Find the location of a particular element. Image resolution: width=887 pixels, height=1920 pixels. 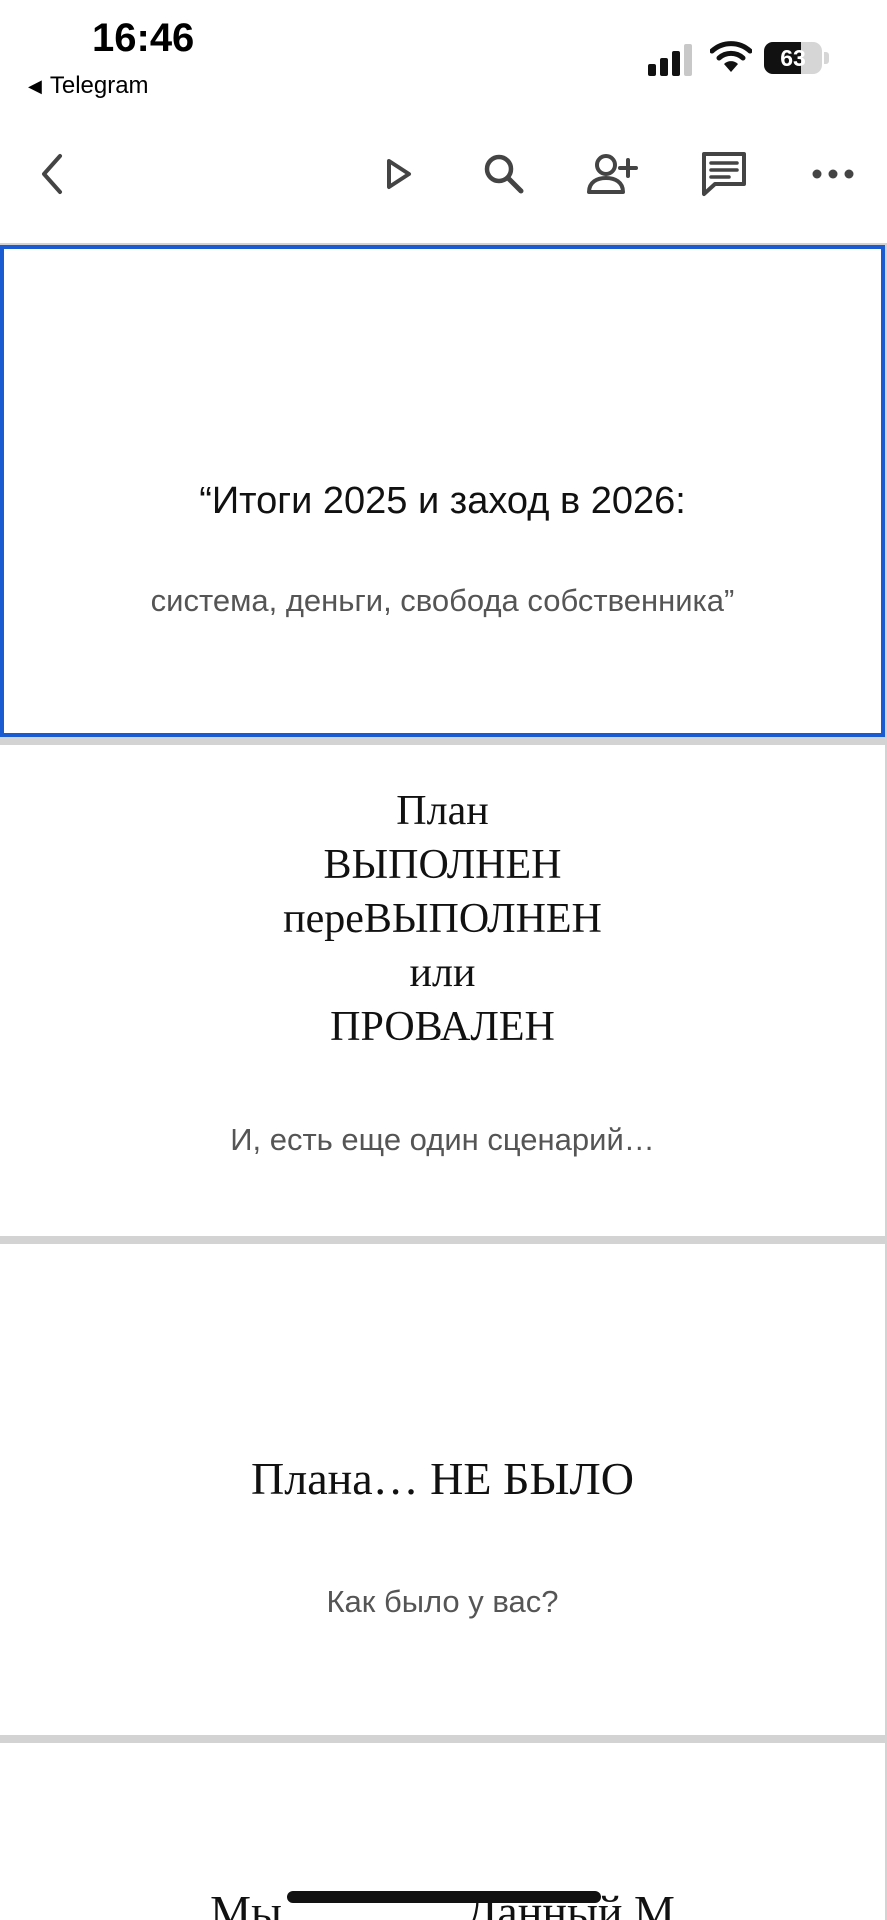

status-time: 16:46 is located at coordinates (143, 38).